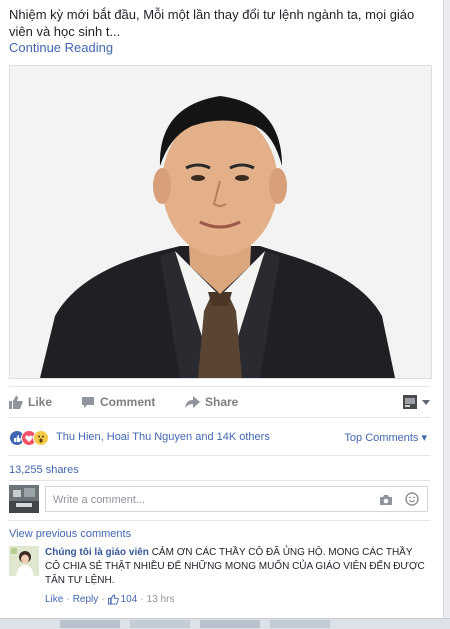 Image resolution: width=450 pixels, height=629 pixels. I want to click on current-user-avatar, so click(24, 499).